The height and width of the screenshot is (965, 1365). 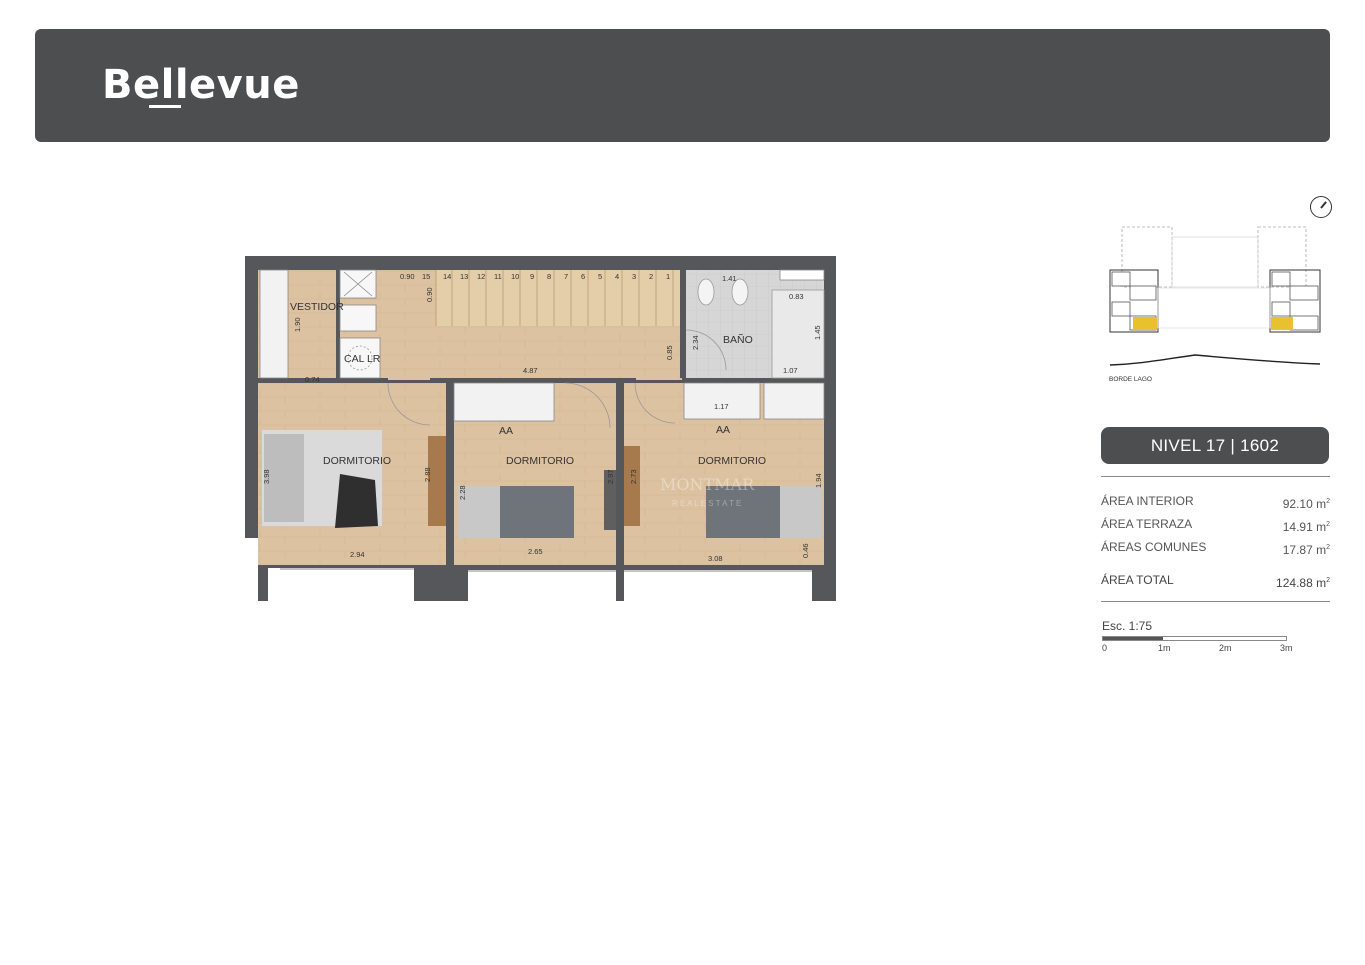 I want to click on stair-step-9: 9, so click(x=532, y=276).